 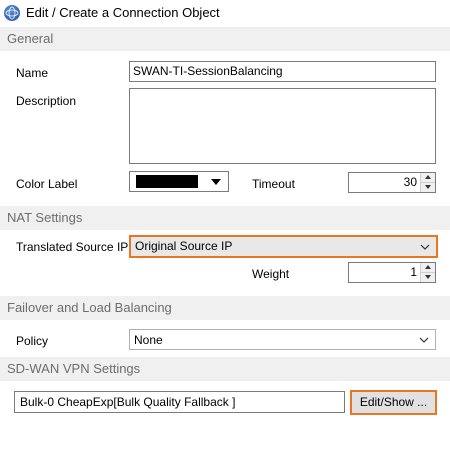 What do you see at coordinates (392, 272) in the screenshot?
I see `weight-stepper: 1` at bounding box center [392, 272].